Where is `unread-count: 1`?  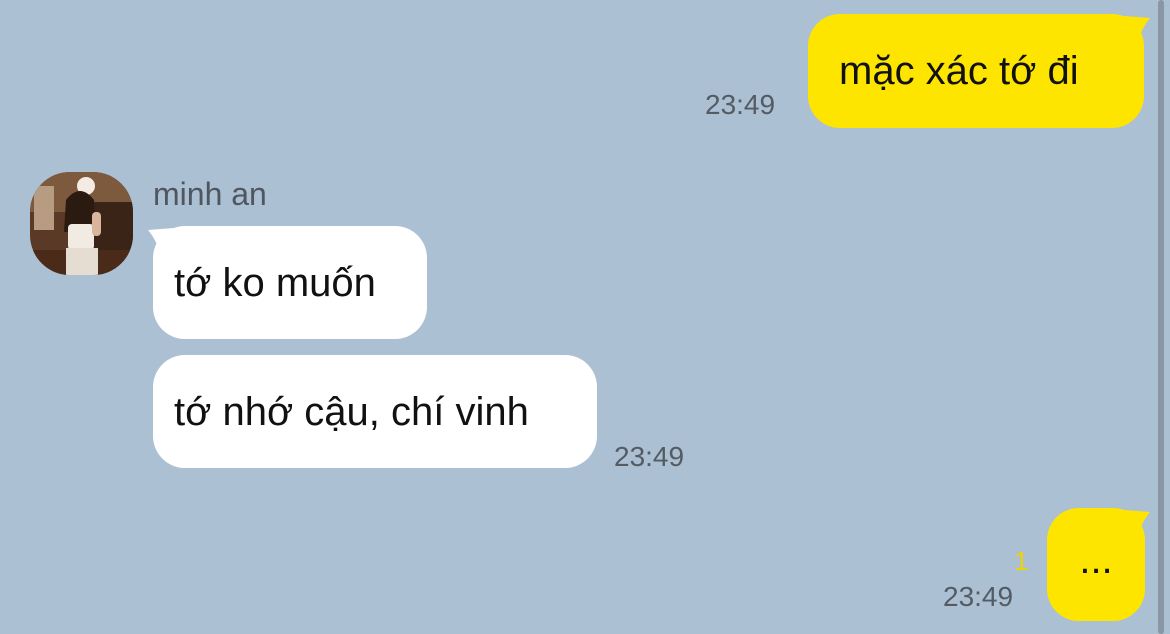
unread-count: 1 is located at coordinates (1021, 561).